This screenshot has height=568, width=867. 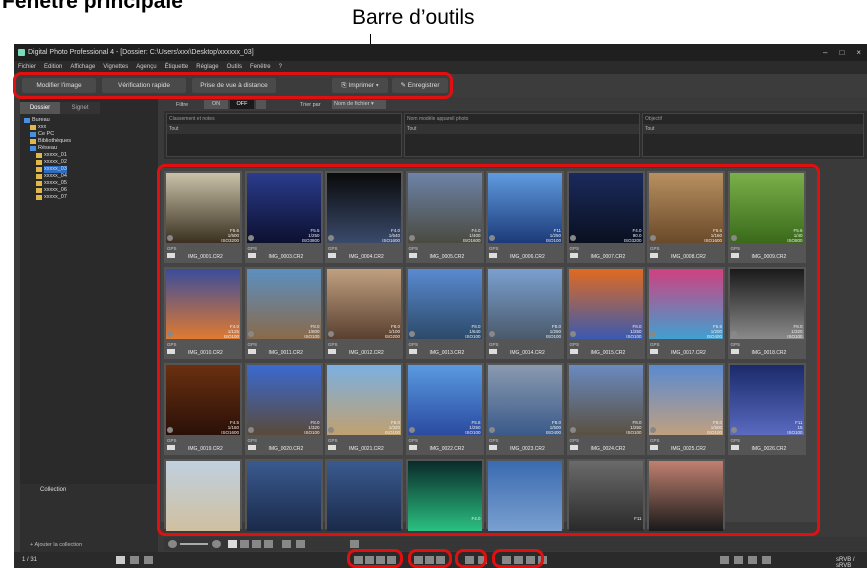 I want to click on tree-item-label: xxxxx_01, so click(x=55, y=155).